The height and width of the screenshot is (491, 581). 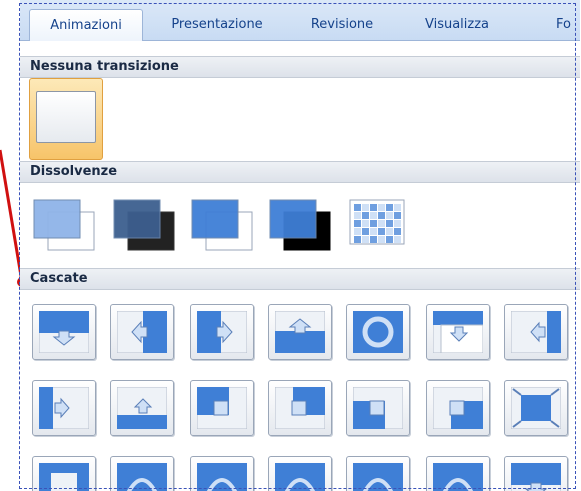 I want to click on blank-slide-icon, so click(x=66, y=117).